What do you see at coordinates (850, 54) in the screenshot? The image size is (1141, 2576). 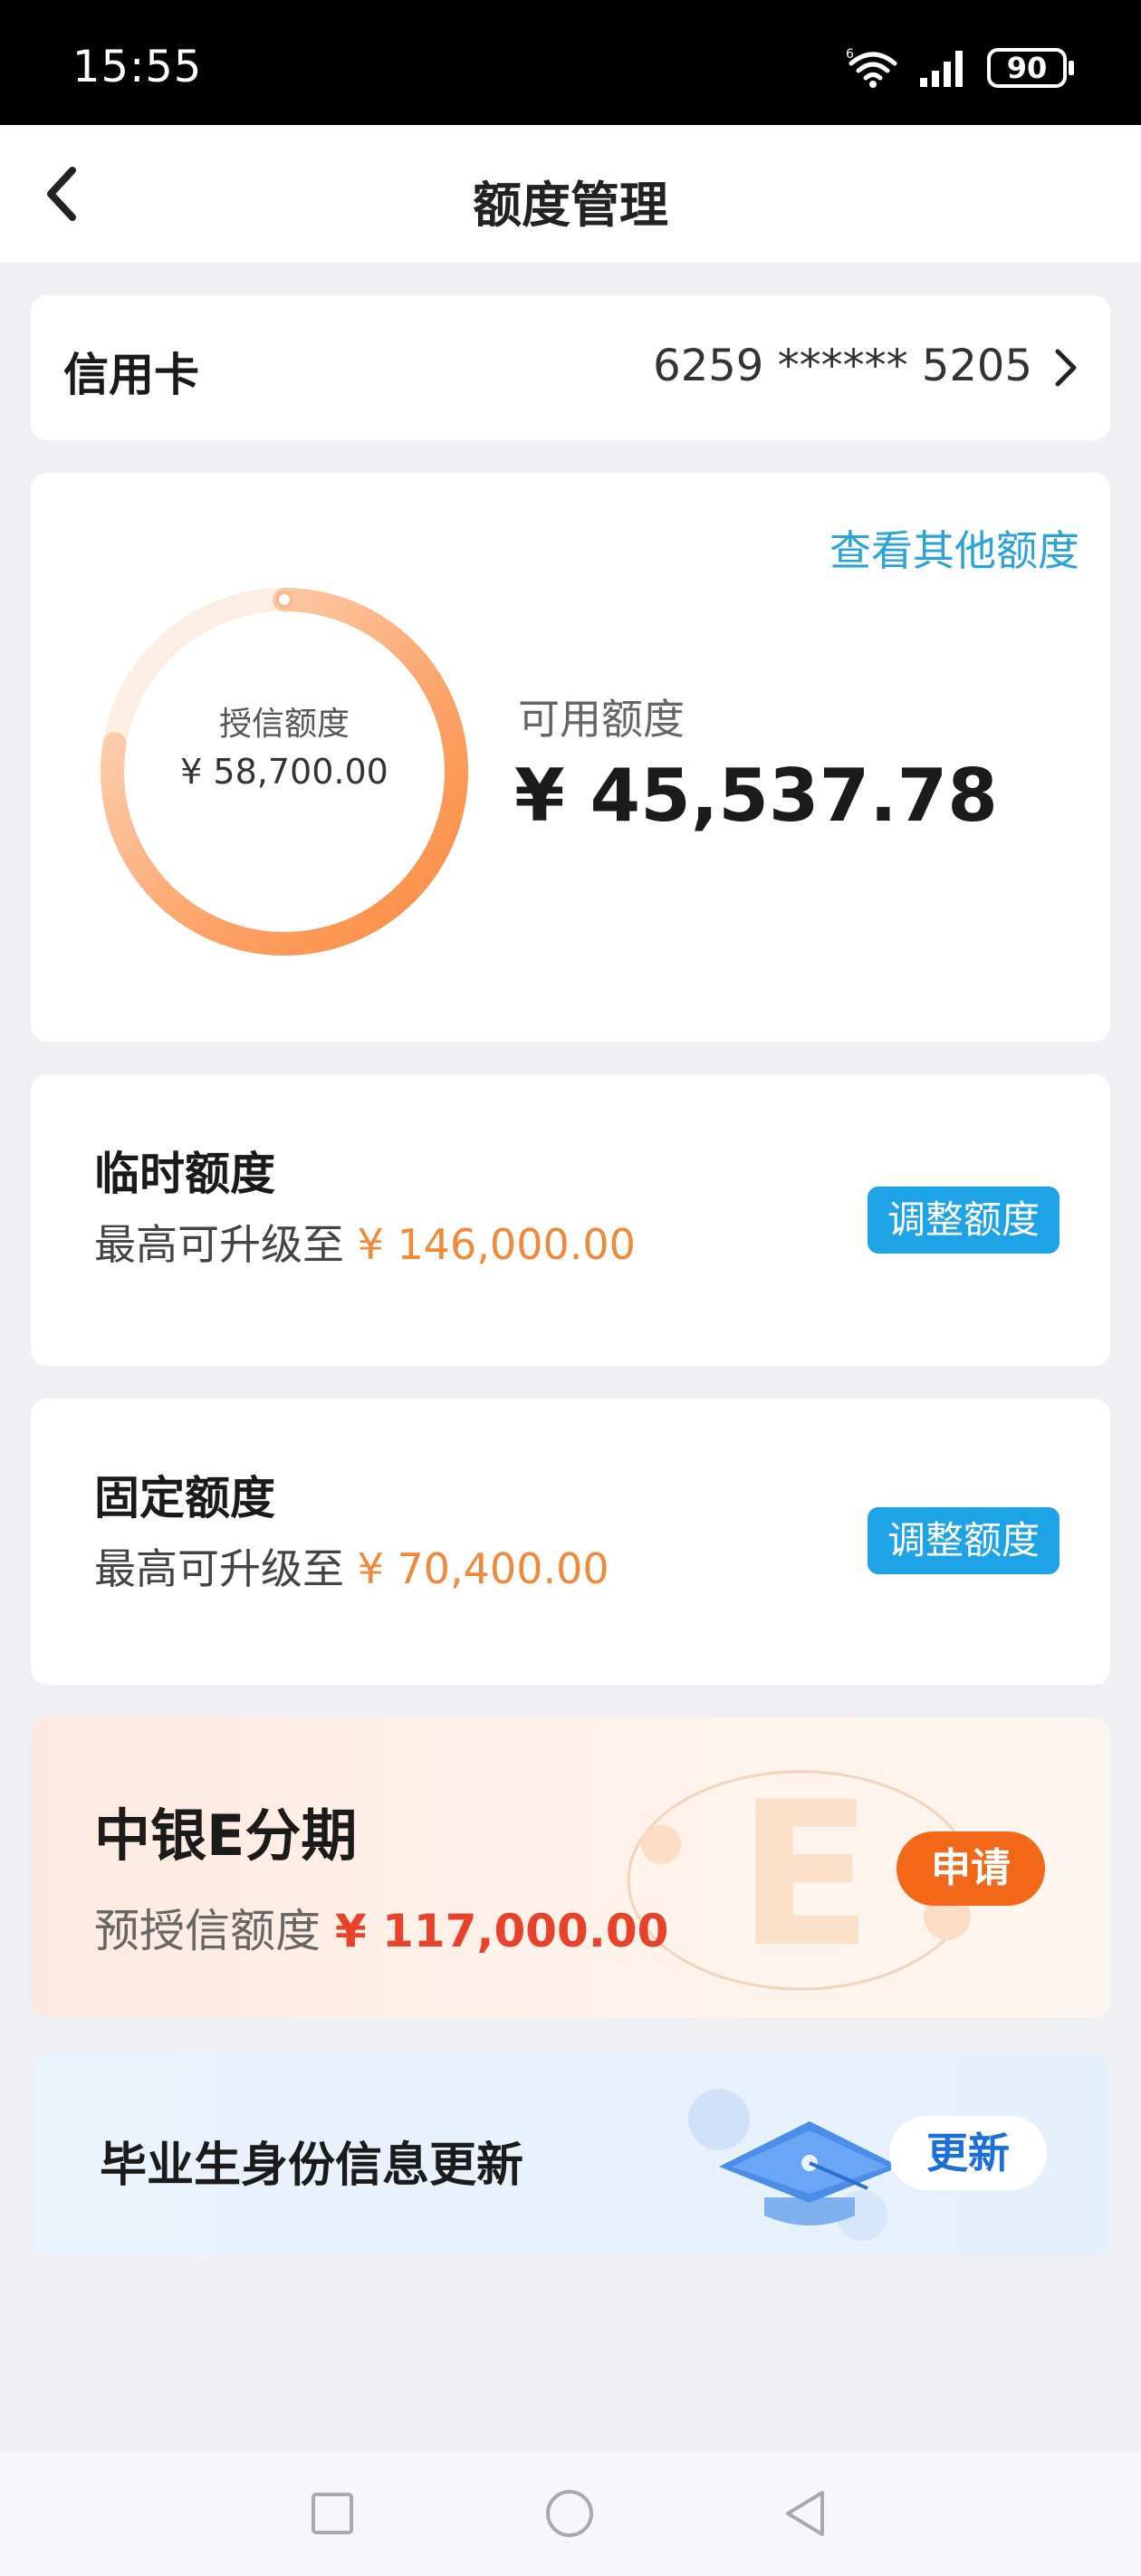 I see `svg-text: 6` at bounding box center [850, 54].